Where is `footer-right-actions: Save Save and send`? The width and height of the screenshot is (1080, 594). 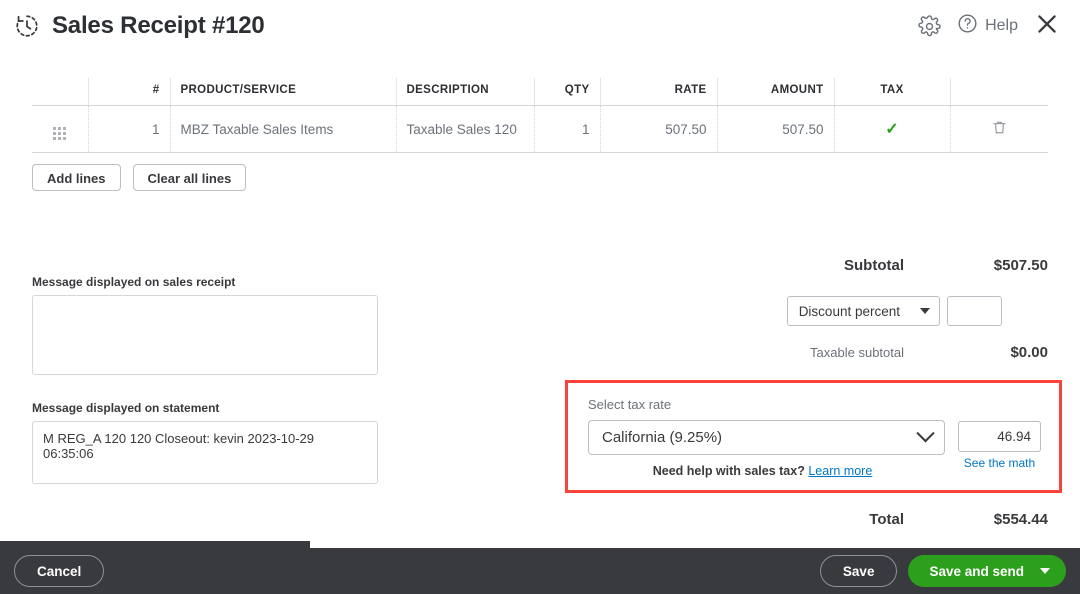 footer-right-actions: Save Save and send is located at coordinates (942, 571).